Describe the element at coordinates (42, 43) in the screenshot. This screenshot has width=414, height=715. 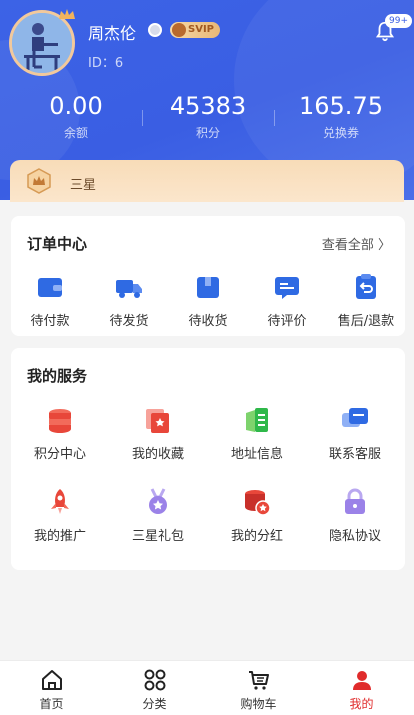
I see `avatar-illustration-icon` at that location.